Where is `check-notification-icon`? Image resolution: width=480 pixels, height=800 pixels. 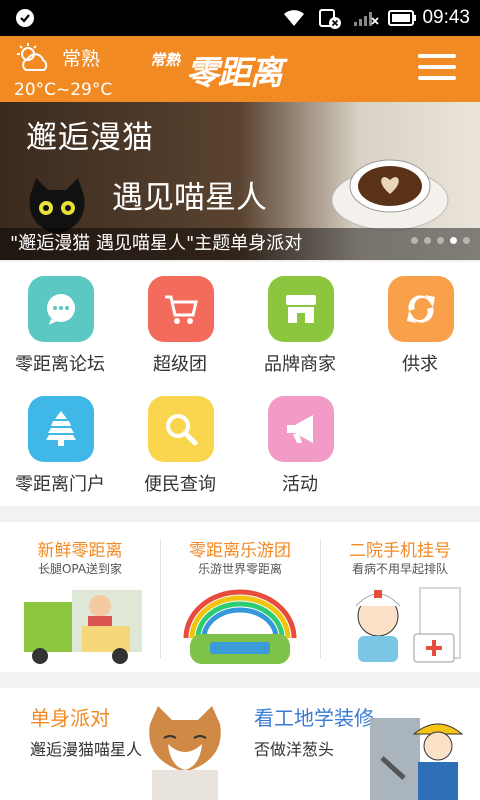
check-notification-icon is located at coordinates (25, 18).